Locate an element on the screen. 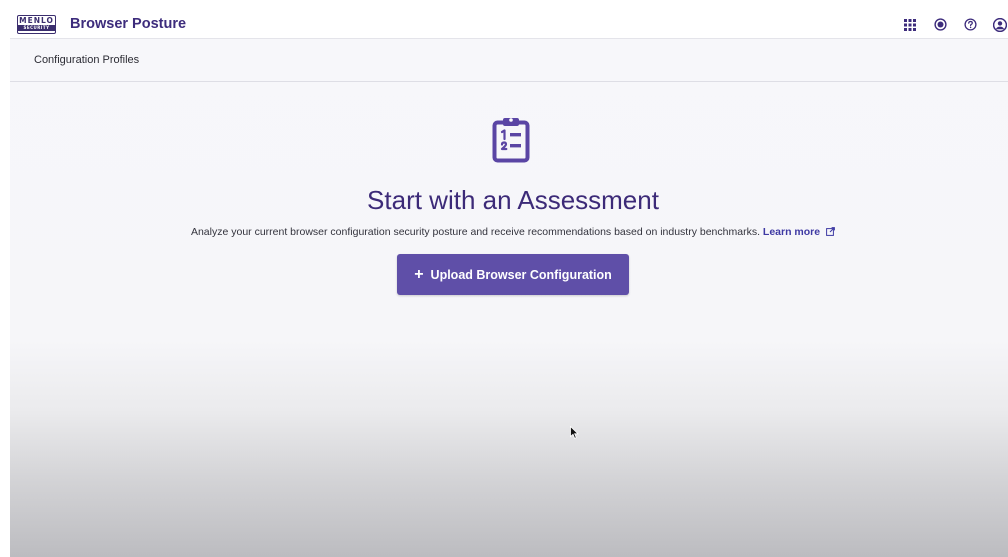 The width and height of the screenshot is (1008, 557). breadcrumb-bar: Configuration Profiles is located at coordinates (509, 60).